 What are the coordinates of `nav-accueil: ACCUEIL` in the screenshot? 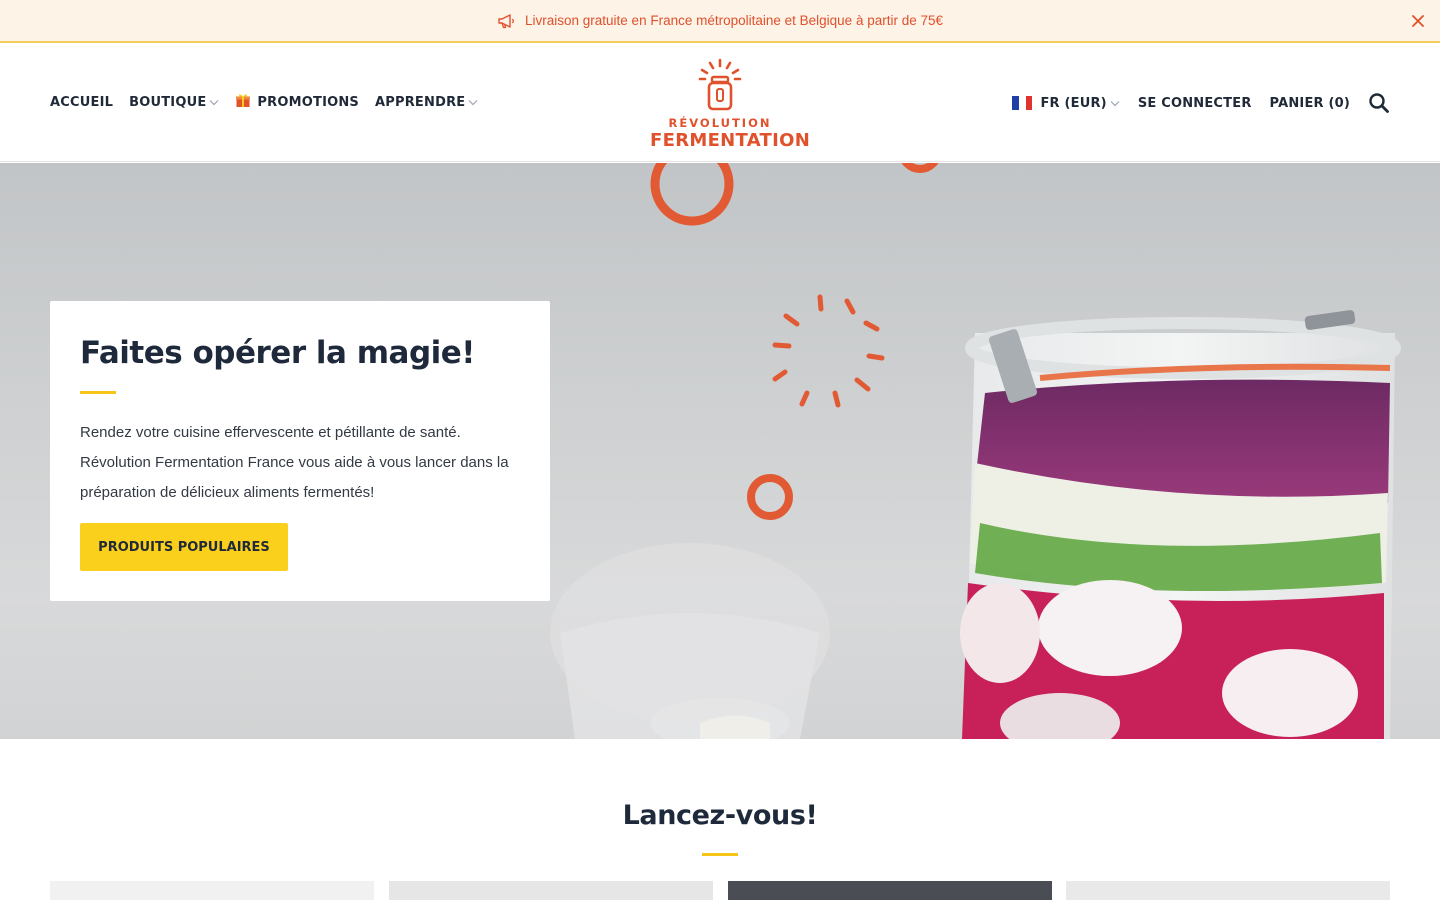 It's located at (81, 102).